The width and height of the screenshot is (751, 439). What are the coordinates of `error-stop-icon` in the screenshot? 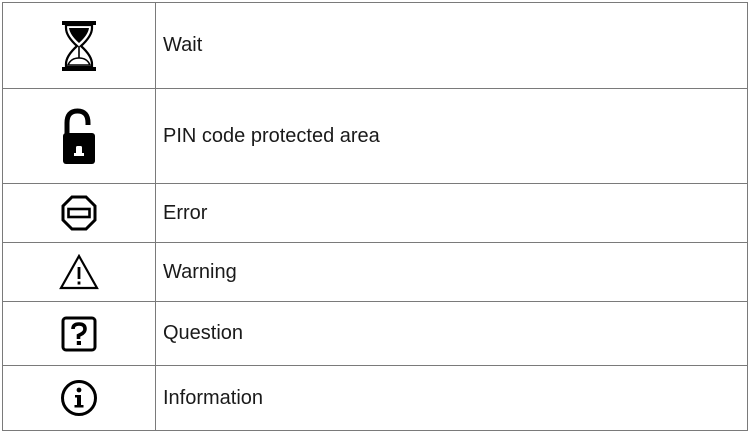 It's located at (79, 213).